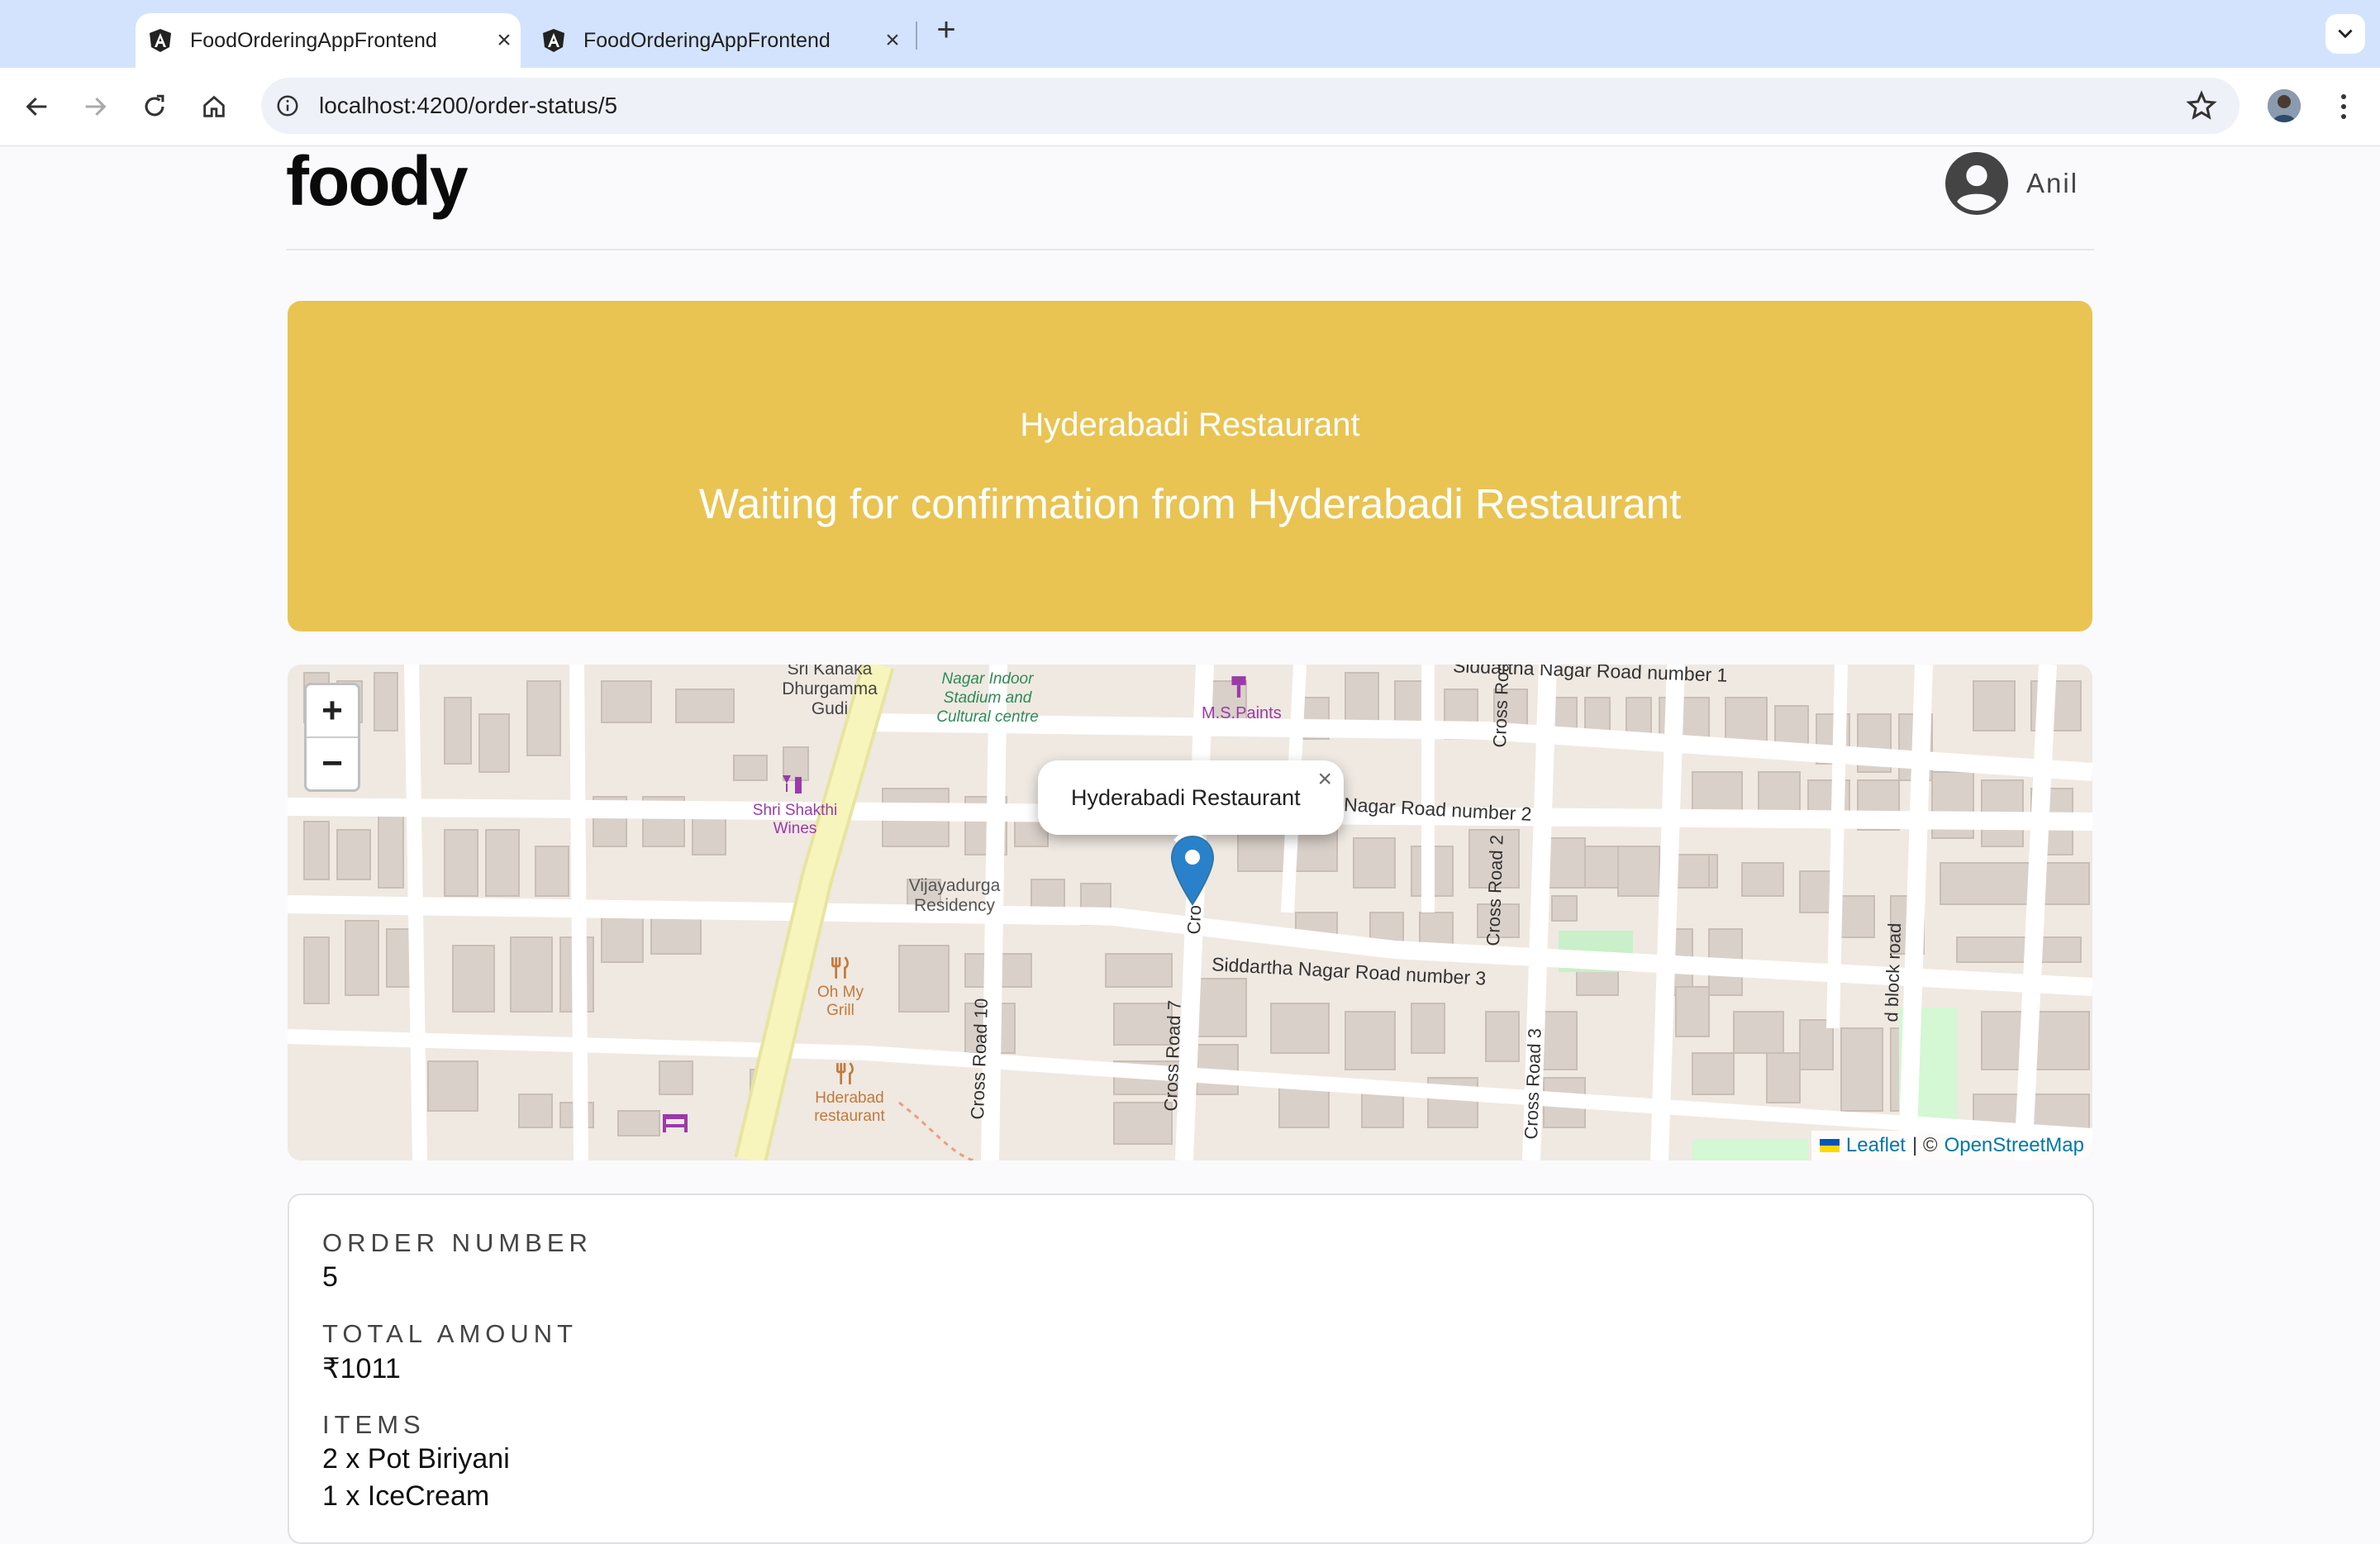 Image resolution: width=2380 pixels, height=1544 pixels. Describe the element at coordinates (1194, 920) in the screenshot. I see `map-label: Cro` at that location.